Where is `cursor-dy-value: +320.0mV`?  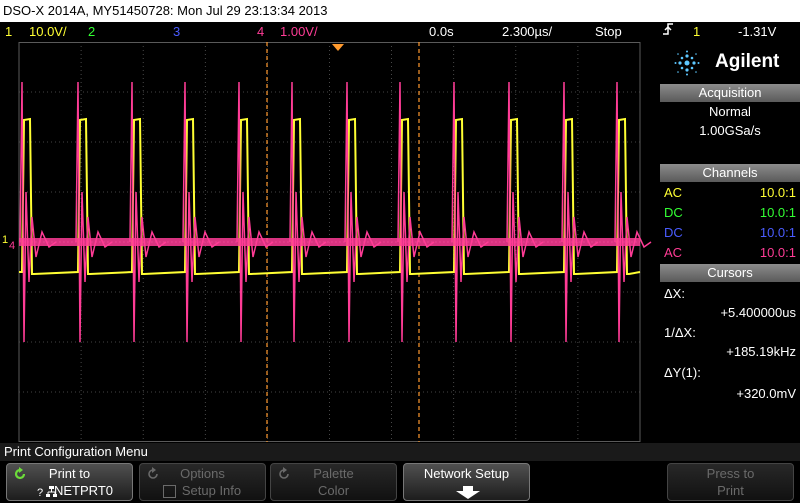
cursor-dy-value: +320.0mV is located at coordinates (766, 393).